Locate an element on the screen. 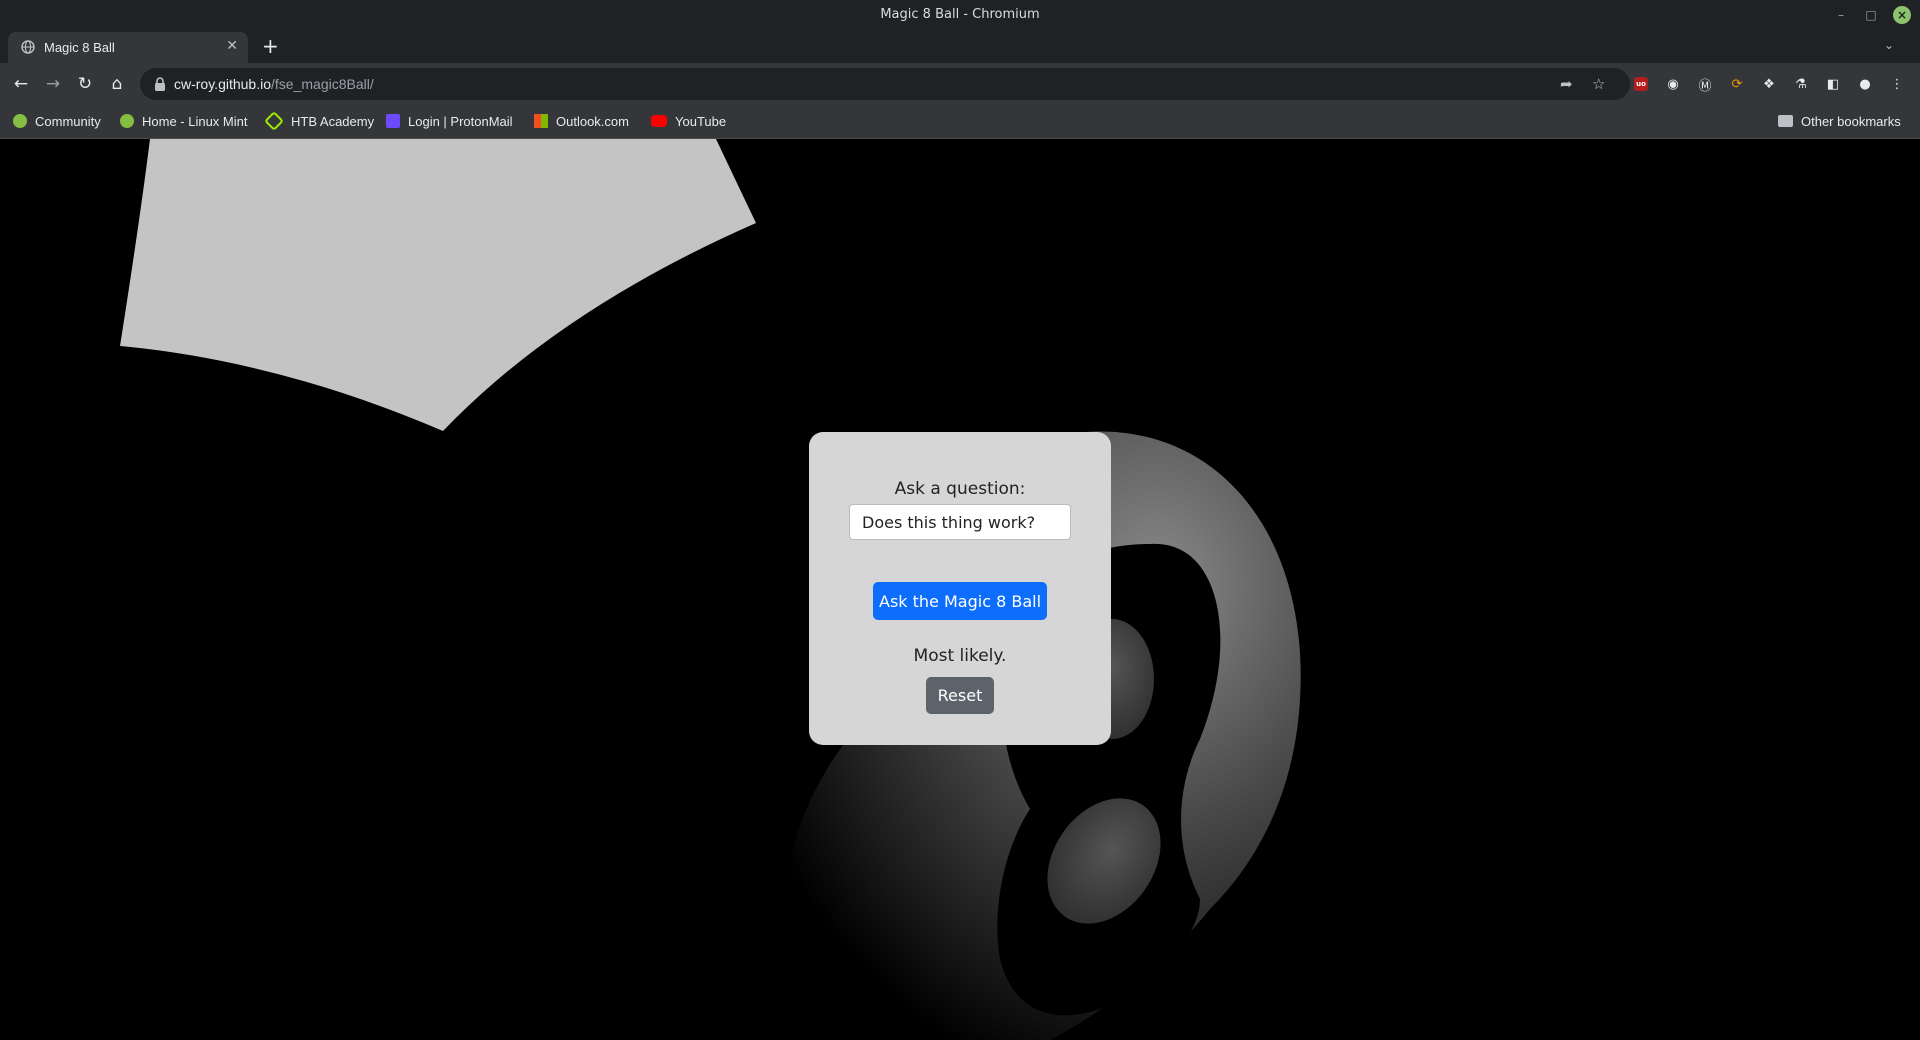 The width and height of the screenshot is (1920, 1040). bookmark-star-icon: ☆ is located at coordinates (1598, 84).